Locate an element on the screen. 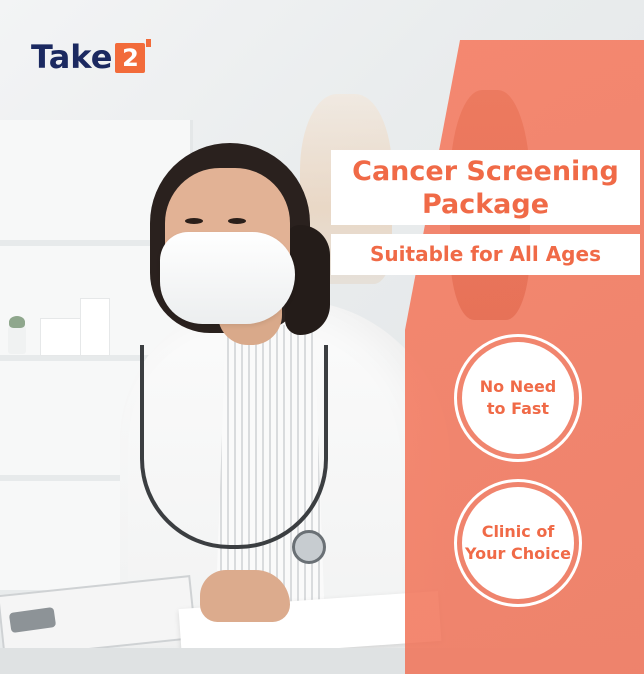 Image resolution: width=644 pixels, height=674 pixels. feature-label: No Need to Fast is located at coordinates (518, 398).